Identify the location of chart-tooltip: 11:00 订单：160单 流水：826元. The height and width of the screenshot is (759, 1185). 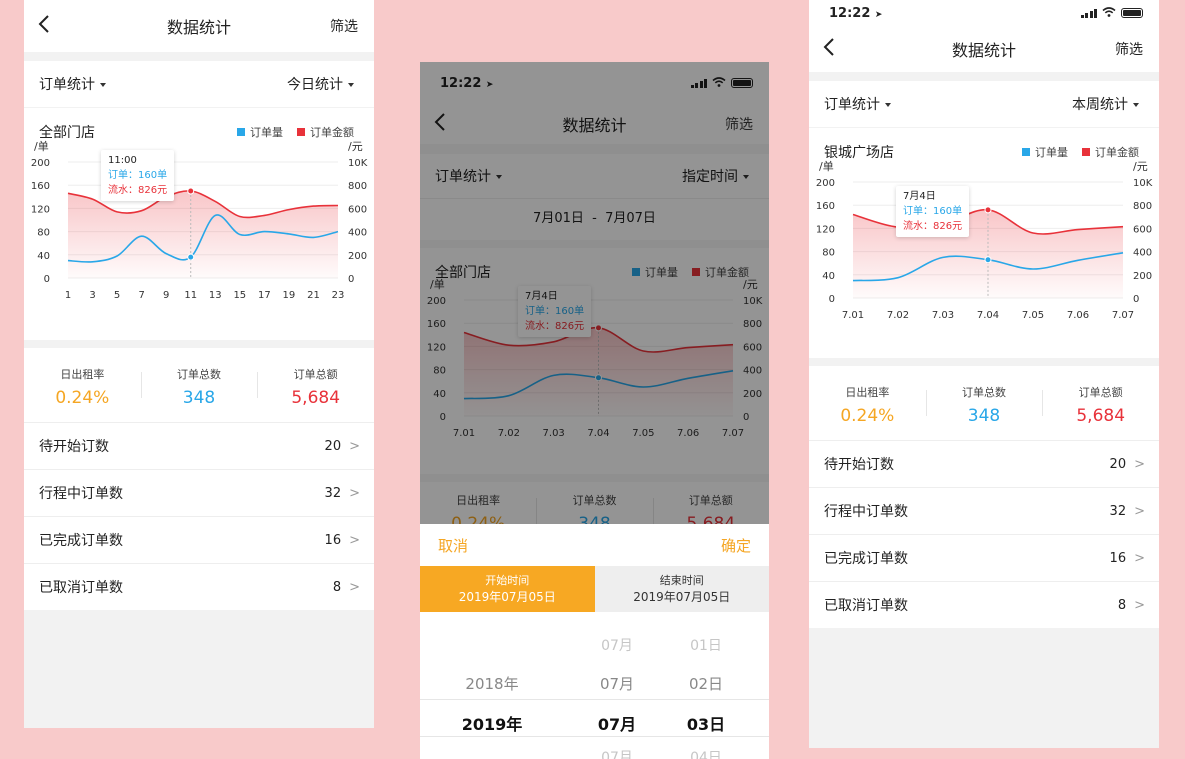
(138, 175).